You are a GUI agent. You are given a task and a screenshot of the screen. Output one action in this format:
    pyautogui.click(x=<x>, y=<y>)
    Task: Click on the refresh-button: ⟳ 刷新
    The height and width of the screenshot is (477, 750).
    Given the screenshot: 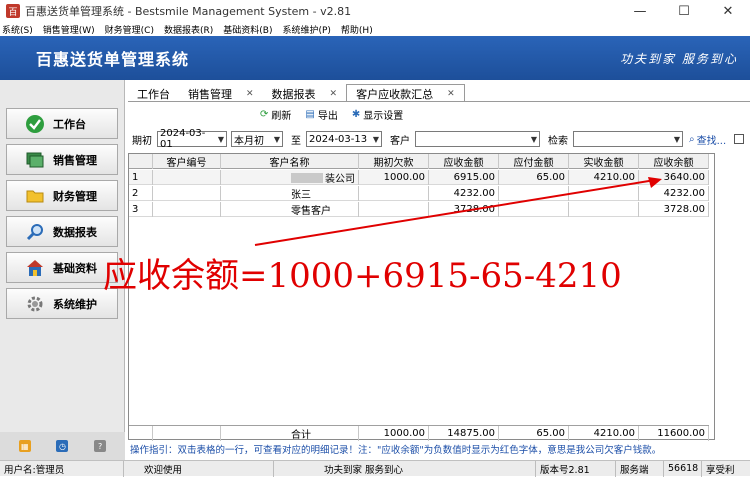 What is the action you would take?
    pyautogui.click(x=275, y=114)
    